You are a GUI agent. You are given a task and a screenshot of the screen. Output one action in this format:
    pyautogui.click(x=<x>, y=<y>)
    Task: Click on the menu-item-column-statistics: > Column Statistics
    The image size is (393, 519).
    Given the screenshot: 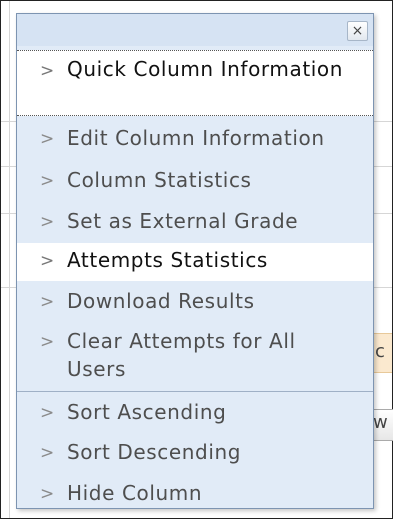 What is the action you would take?
    pyautogui.click(x=195, y=183)
    